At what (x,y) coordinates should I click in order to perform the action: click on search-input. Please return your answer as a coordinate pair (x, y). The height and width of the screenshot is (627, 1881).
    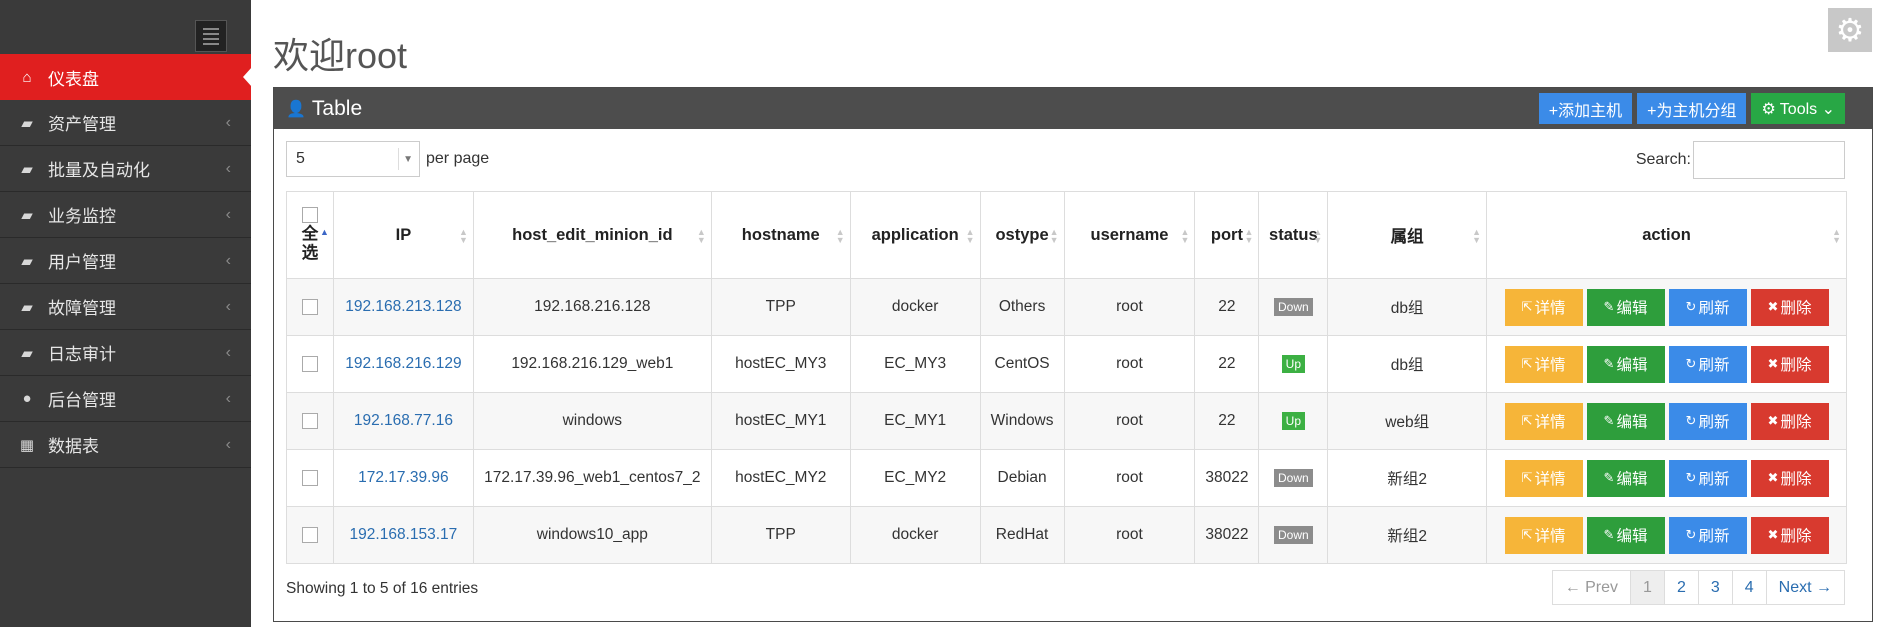
    Looking at the image, I should click on (1769, 160).